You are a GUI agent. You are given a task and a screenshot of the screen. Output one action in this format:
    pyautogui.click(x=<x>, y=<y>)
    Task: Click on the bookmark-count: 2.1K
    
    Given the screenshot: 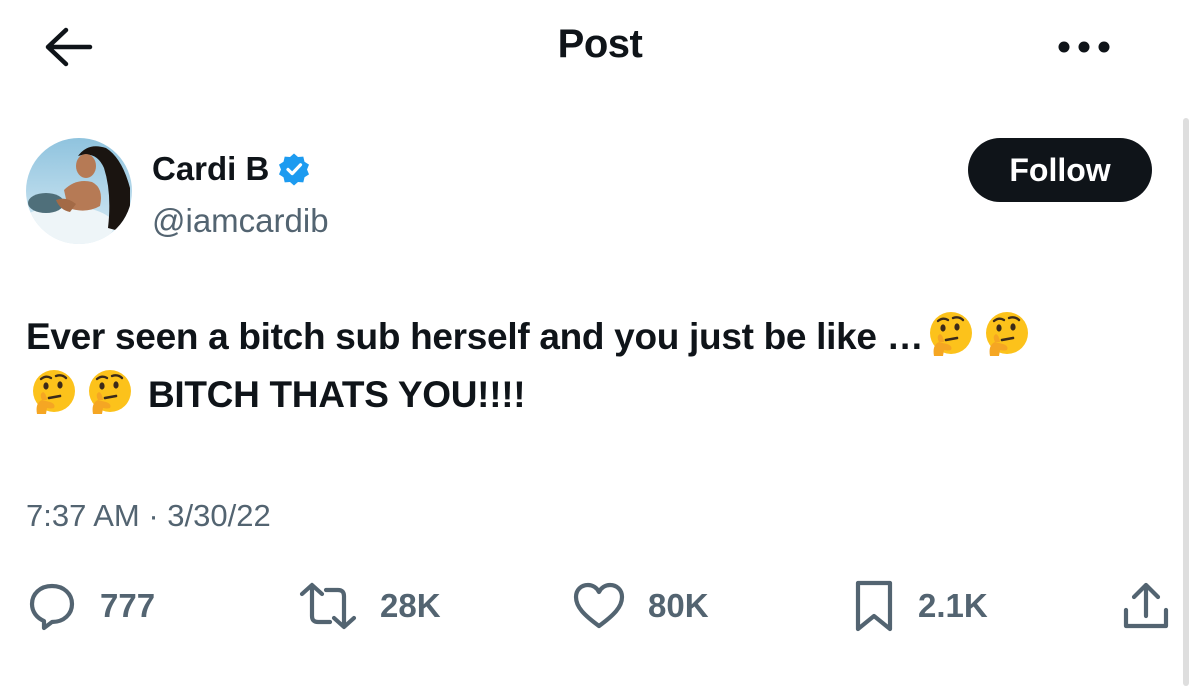 What is the action you would take?
    pyautogui.click(x=953, y=605)
    